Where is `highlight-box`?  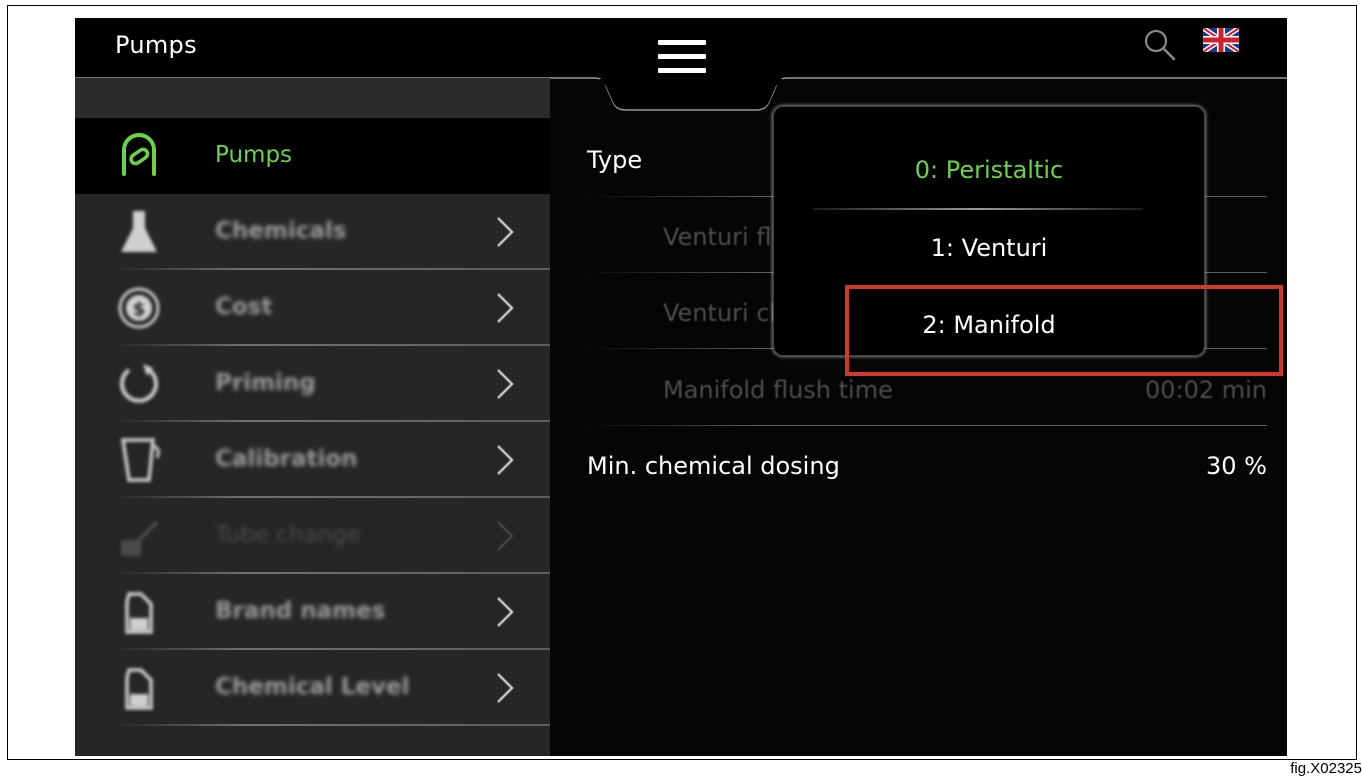 highlight-box is located at coordinates (1064, 330).